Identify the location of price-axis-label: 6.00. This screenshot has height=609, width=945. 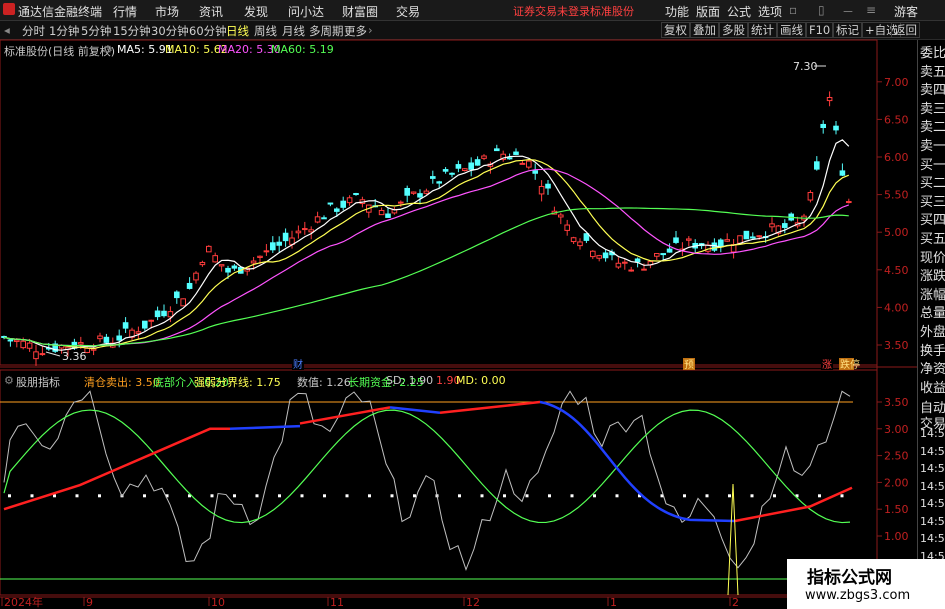
(896, 157).